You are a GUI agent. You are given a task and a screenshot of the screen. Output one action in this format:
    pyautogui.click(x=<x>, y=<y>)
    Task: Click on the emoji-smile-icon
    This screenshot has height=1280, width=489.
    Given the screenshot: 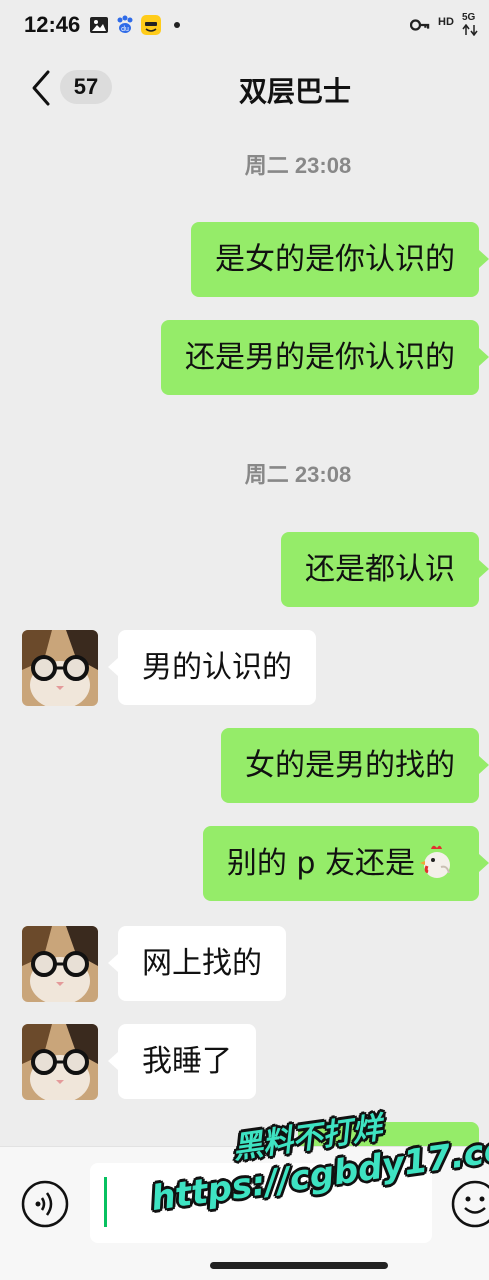 What is the action you would take?
    pyautogui.click(x=469, y=1204)
    